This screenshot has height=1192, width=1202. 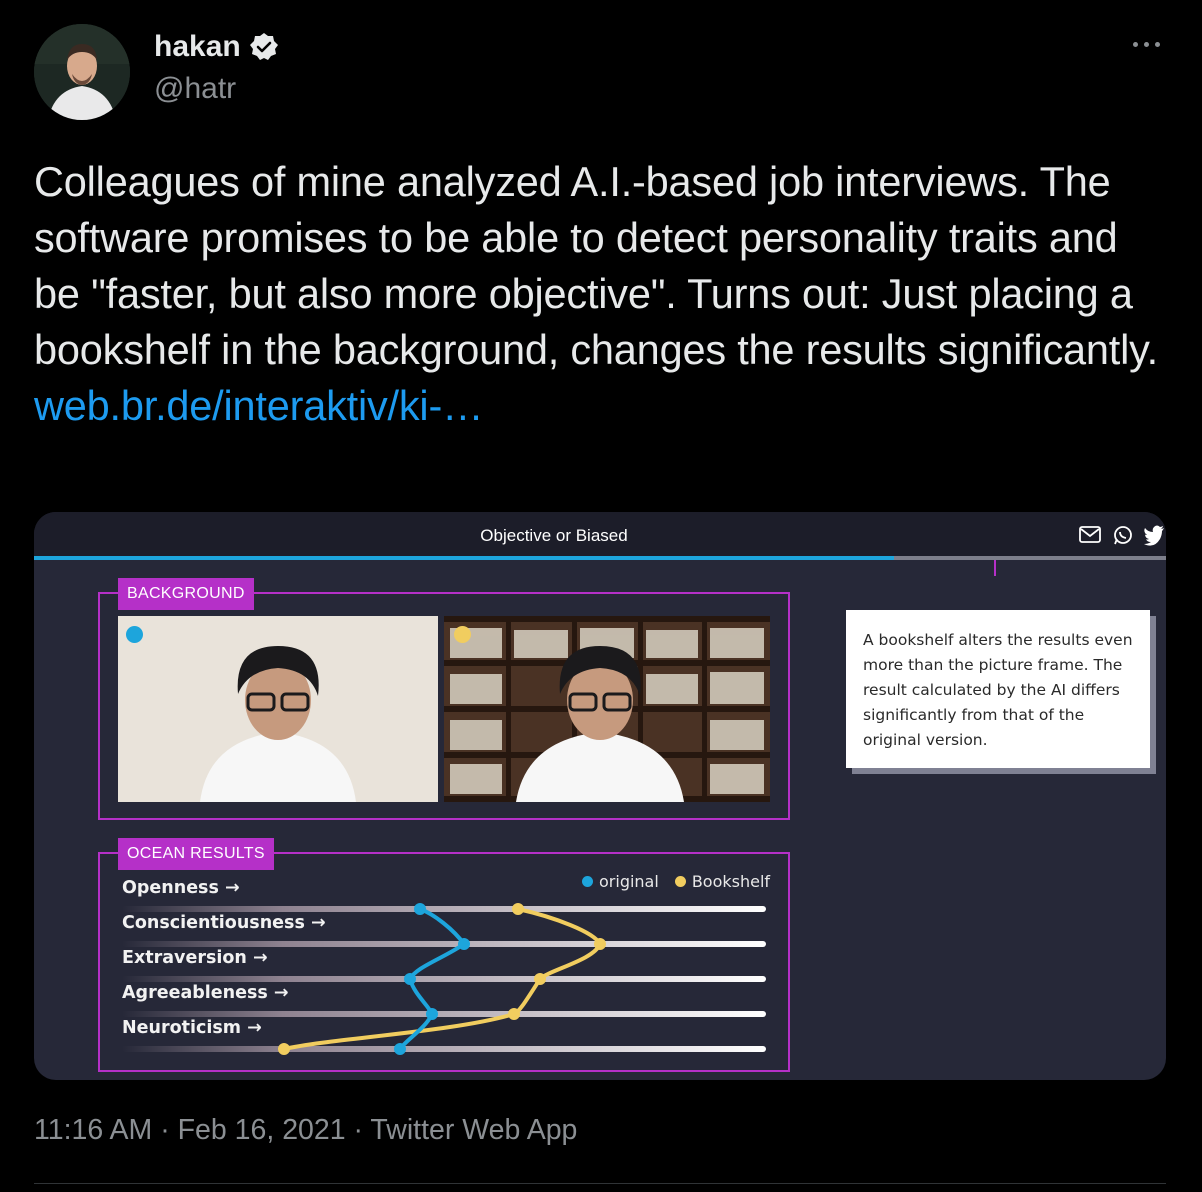 I want to click on user-handle: @hatr, so click(x=195, y=89).